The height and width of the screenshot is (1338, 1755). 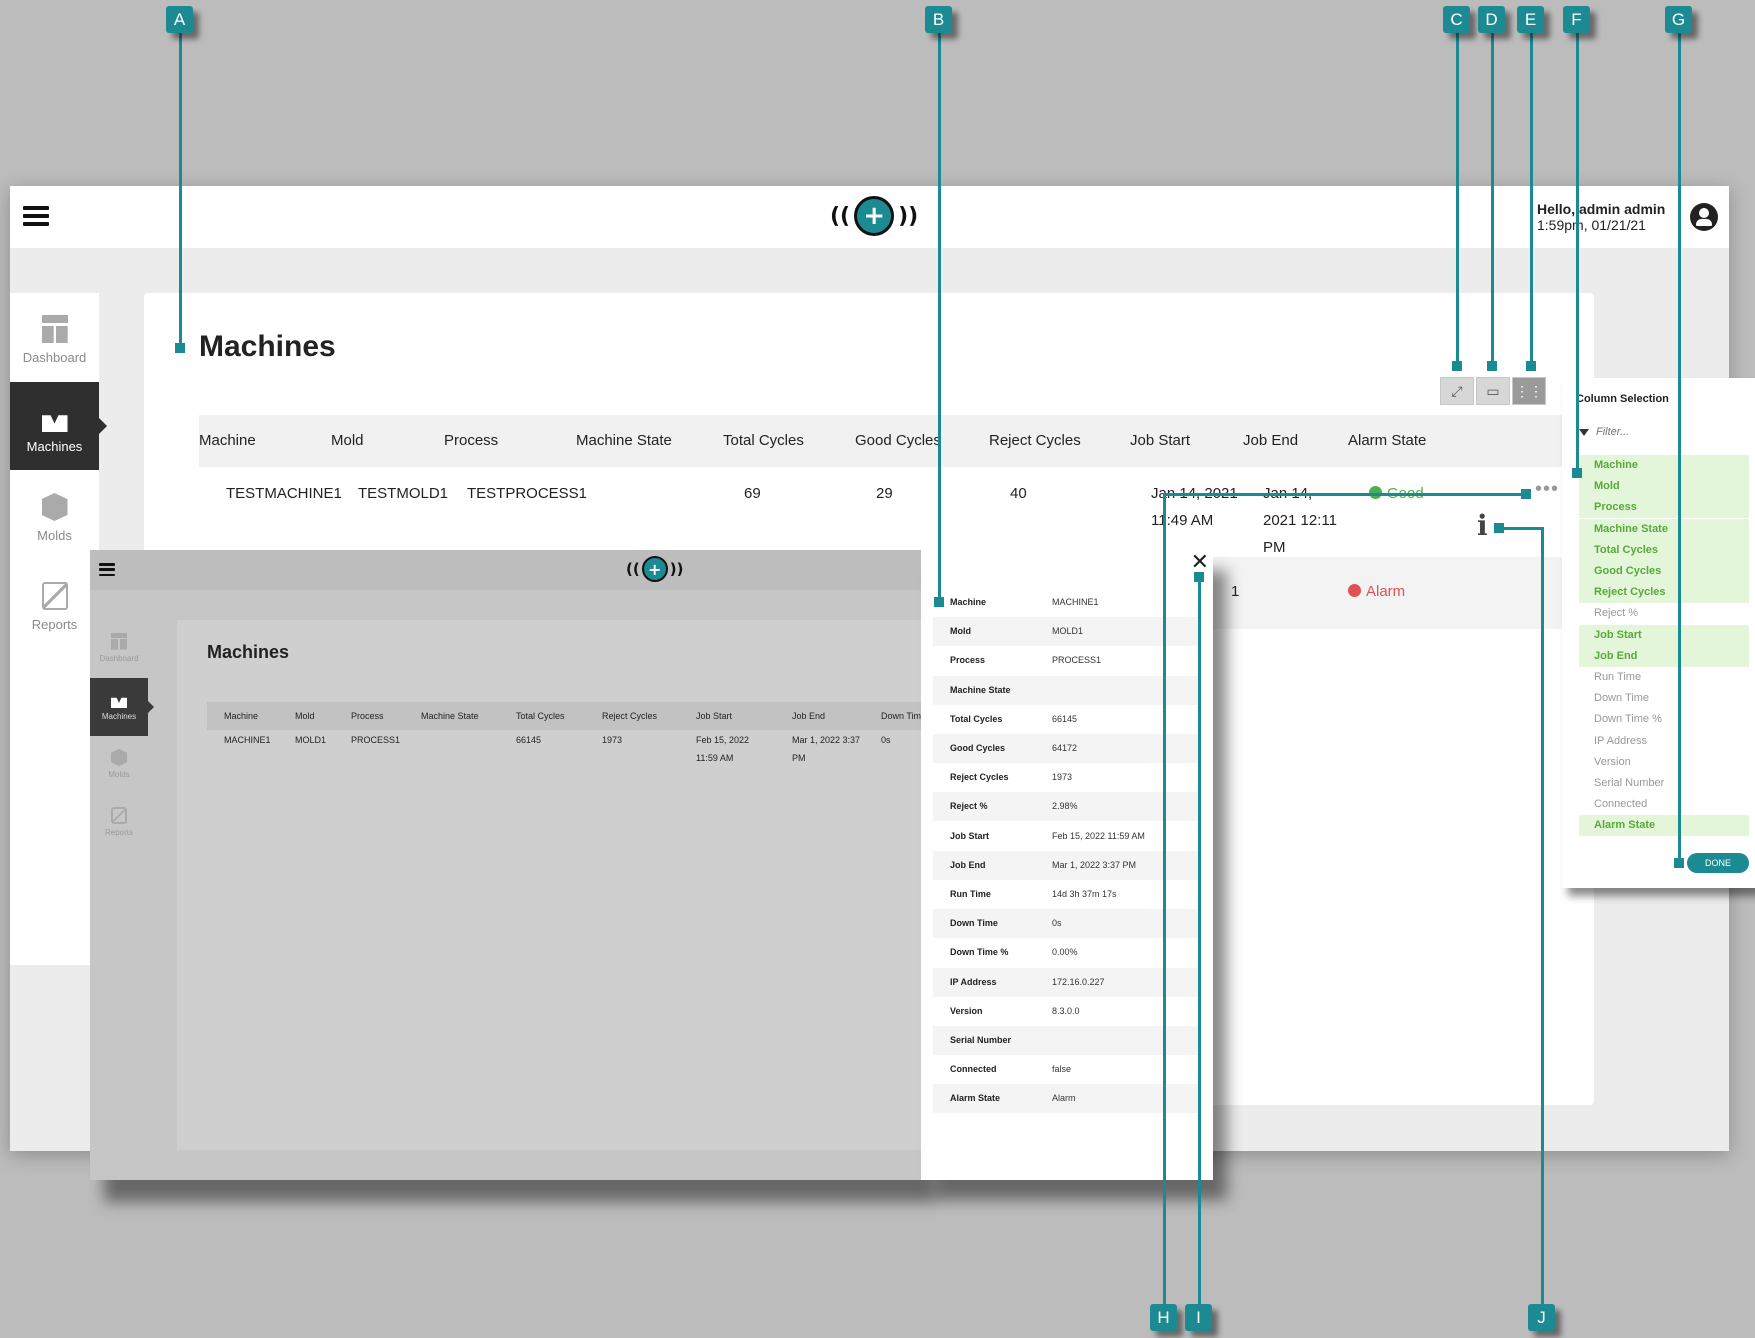 What do you see at coordinates (1704, 217) in the screenshot?
I see `user-account-icon` at bounding box center [1704, 217].